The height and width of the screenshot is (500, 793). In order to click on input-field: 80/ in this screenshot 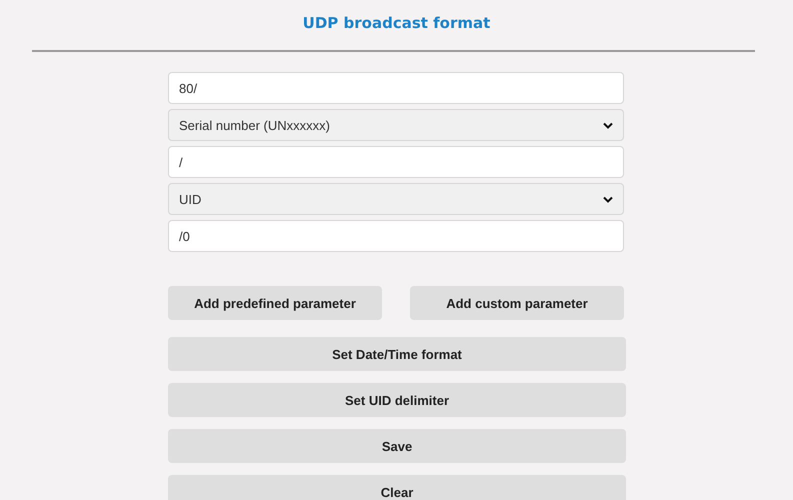, I will do `click(396, 88)`.